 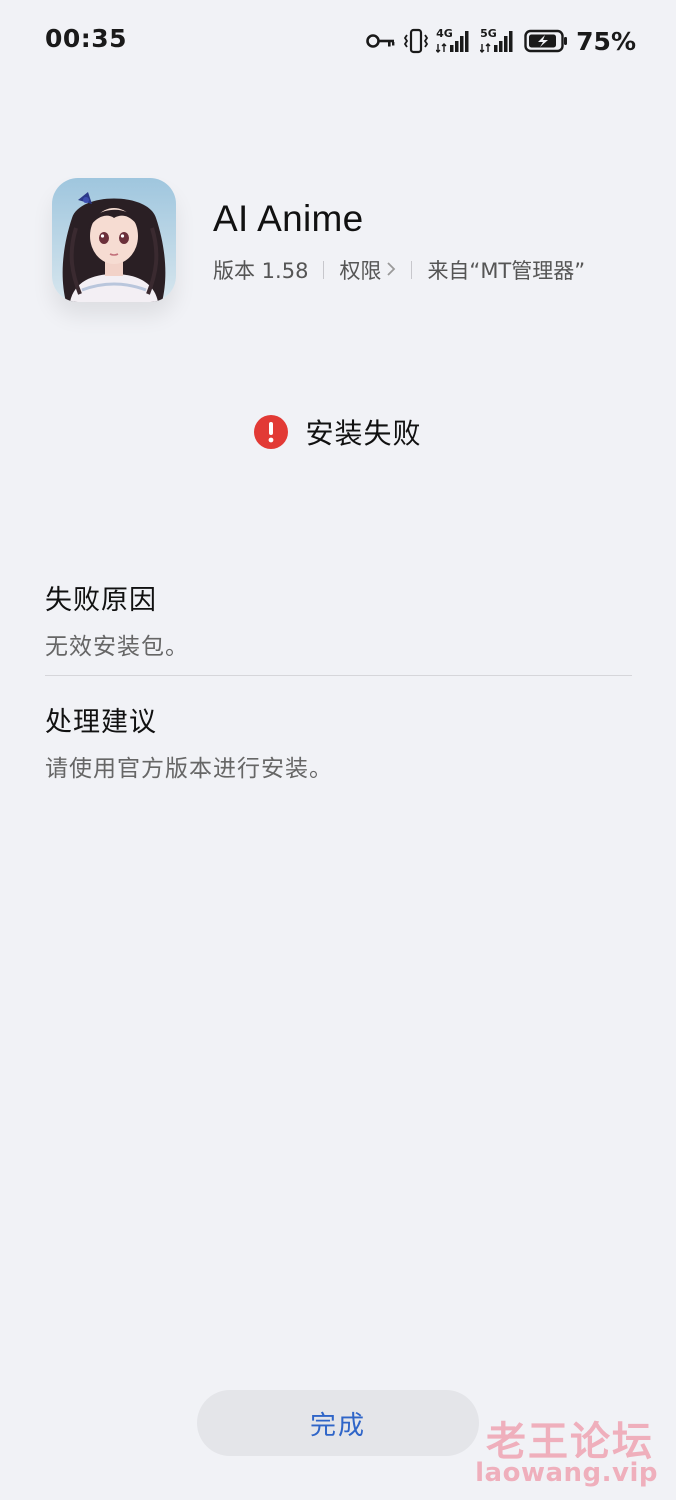 What do you see at coordinates (606, 41) in the screenshot?
I see `battery-percent: 75%` at bounding box center [606, 41].